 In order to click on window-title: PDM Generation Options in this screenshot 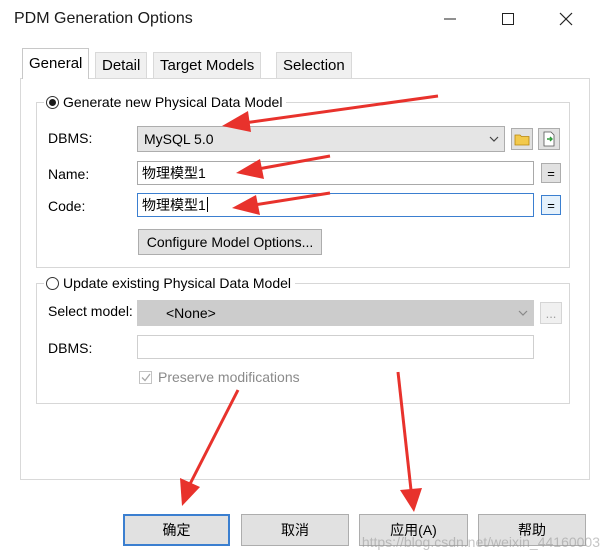, I will do `click(103, 18)`.